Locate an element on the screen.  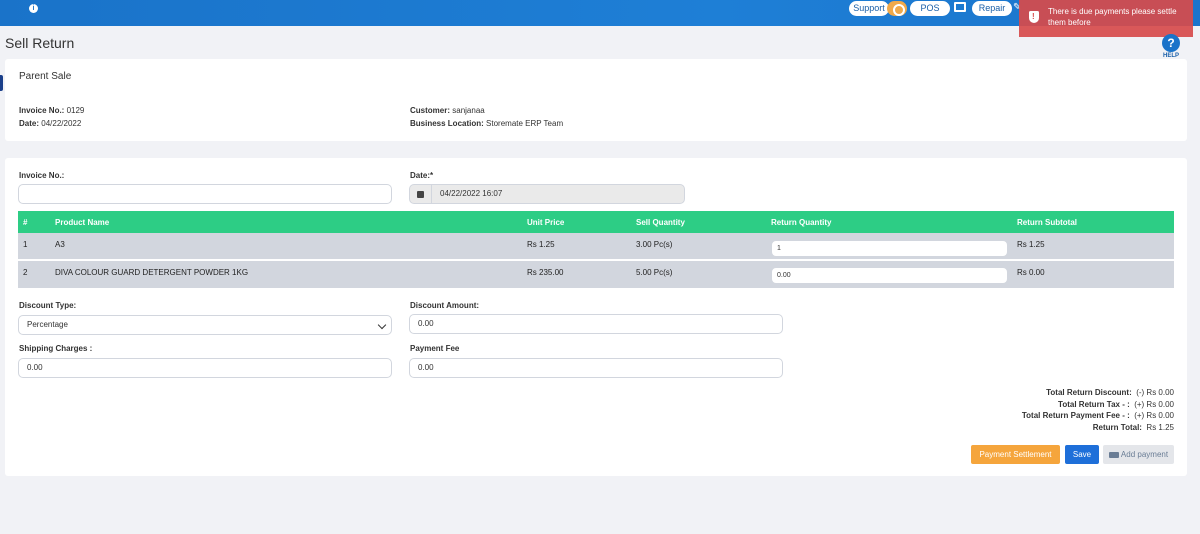
pos-button: POS is located at coordinates (930, 8).